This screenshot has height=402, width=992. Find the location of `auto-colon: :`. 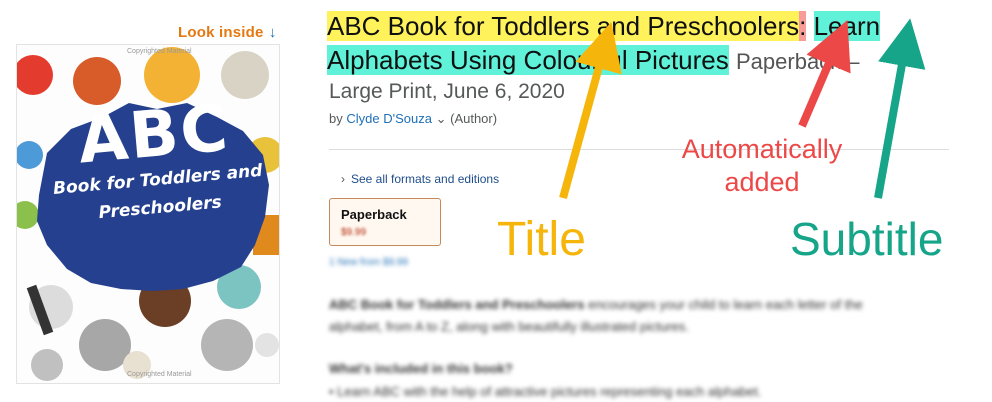

auto-colon: : is located at coordinates (803, 26).